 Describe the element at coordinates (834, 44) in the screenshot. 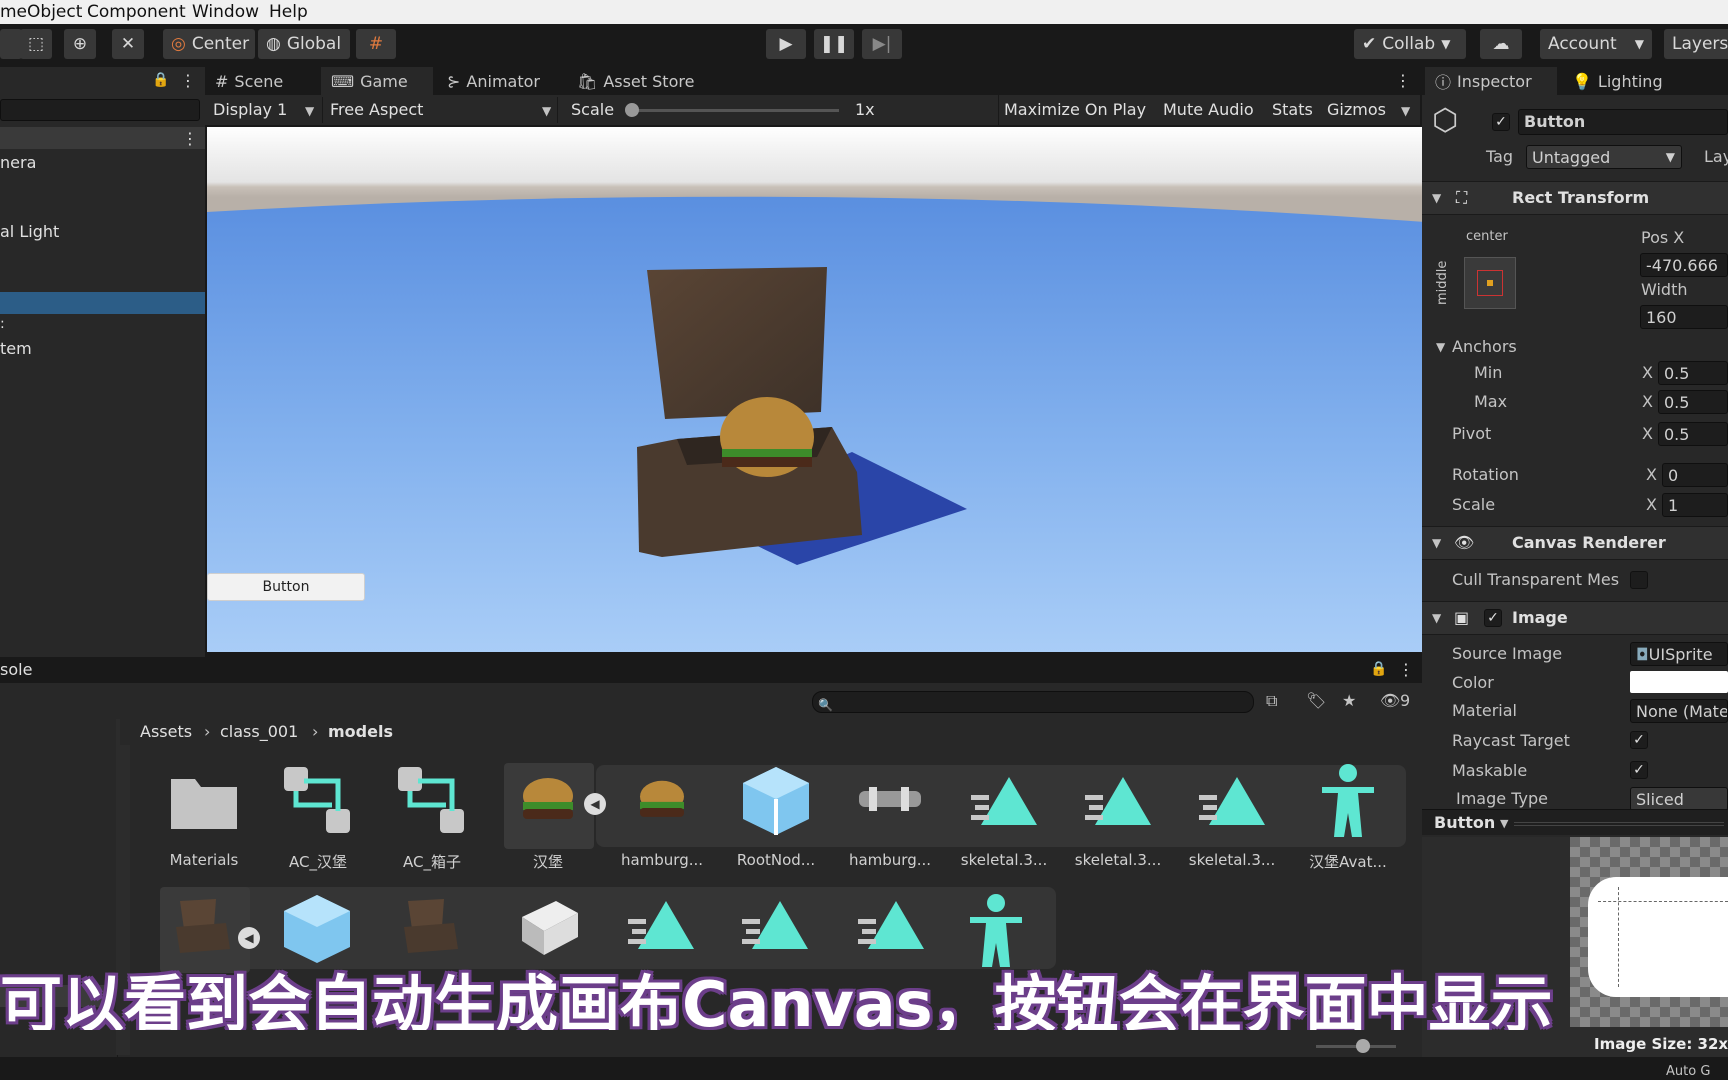

I see `pause-button: ❚❚` at that location.